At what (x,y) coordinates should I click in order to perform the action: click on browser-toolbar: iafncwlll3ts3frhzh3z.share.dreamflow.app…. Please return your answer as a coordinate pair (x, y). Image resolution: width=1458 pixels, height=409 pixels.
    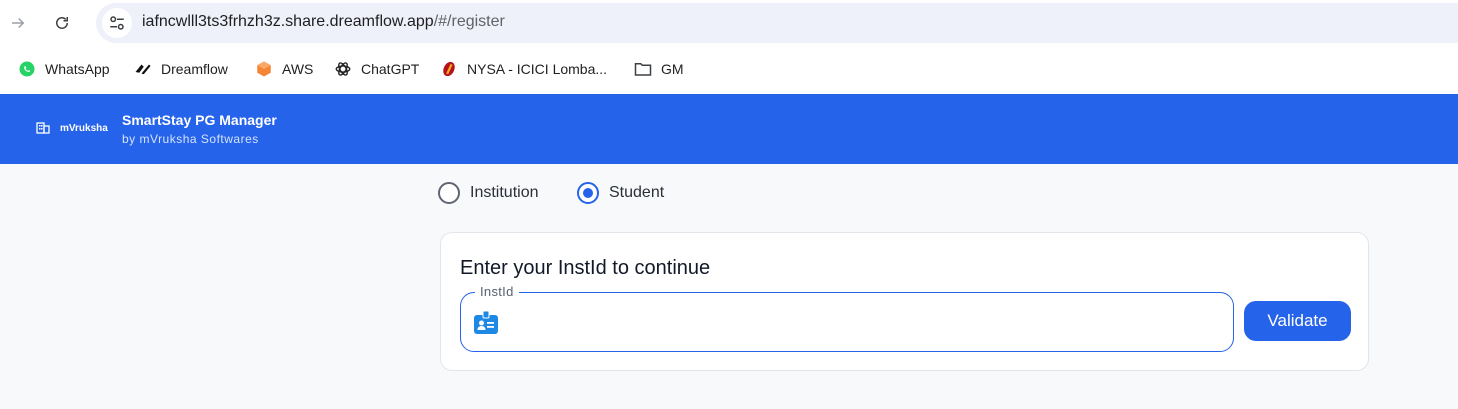
    Looking at the image, I should click on (729, 23).